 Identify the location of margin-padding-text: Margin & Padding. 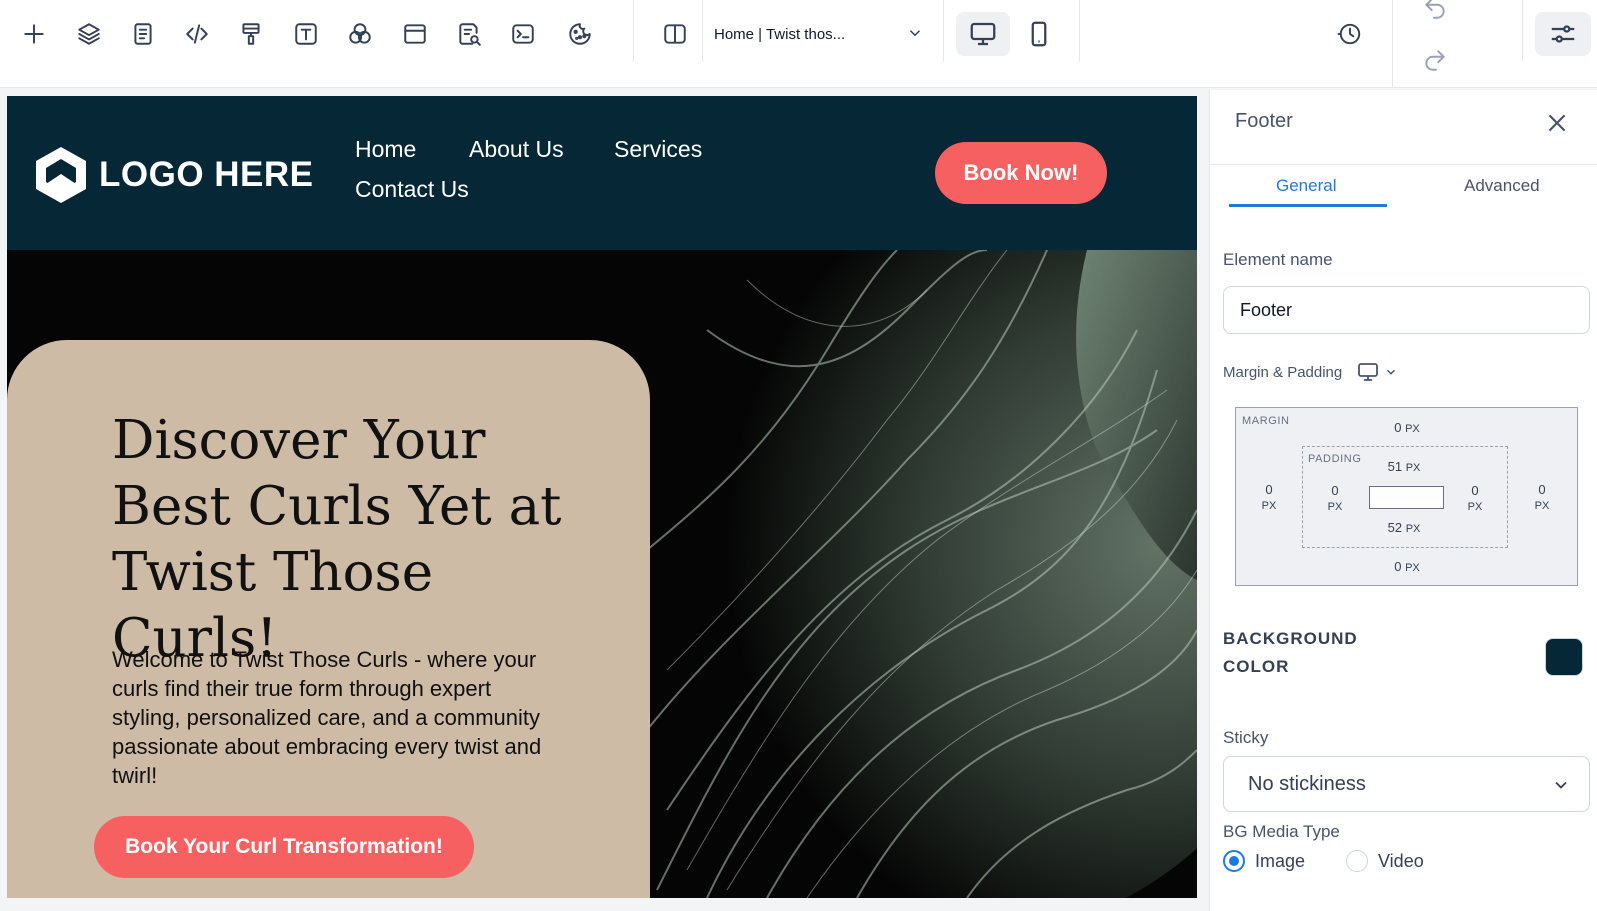
(1283, 372).